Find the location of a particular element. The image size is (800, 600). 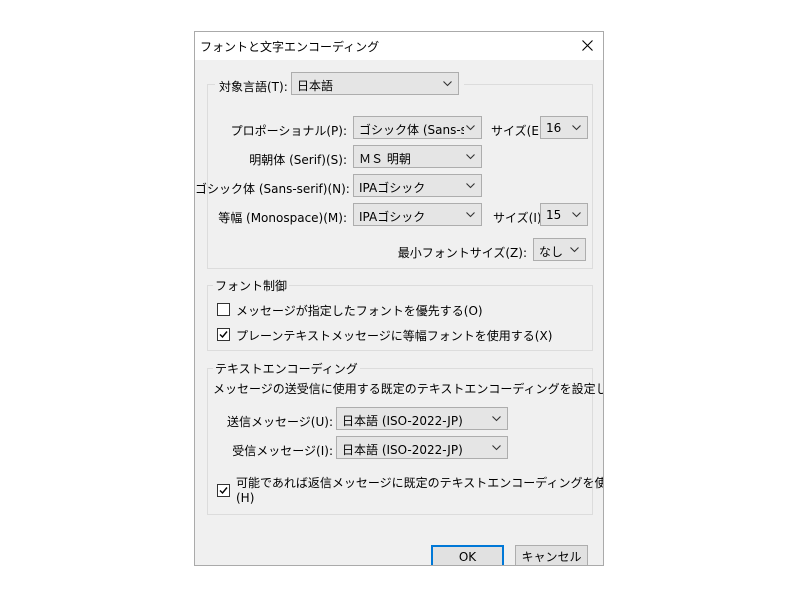

incoming-label: 受信メッセージ(I): is located at coordinates (282, 451).